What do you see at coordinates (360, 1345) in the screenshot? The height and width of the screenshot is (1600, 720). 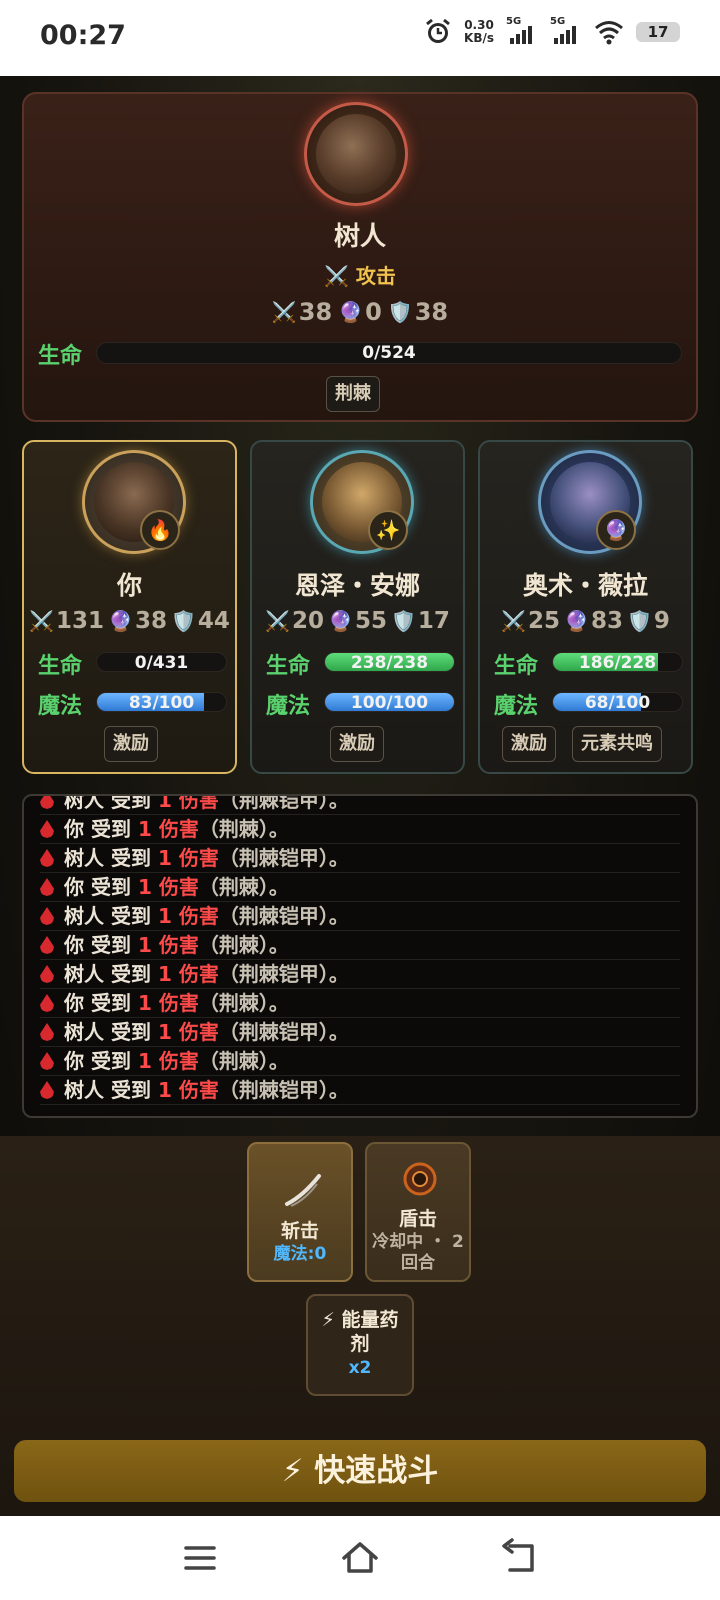 I see `energy-potion-button: ⚡ 能量药剂 x2` at bounding box center [360, 1345].